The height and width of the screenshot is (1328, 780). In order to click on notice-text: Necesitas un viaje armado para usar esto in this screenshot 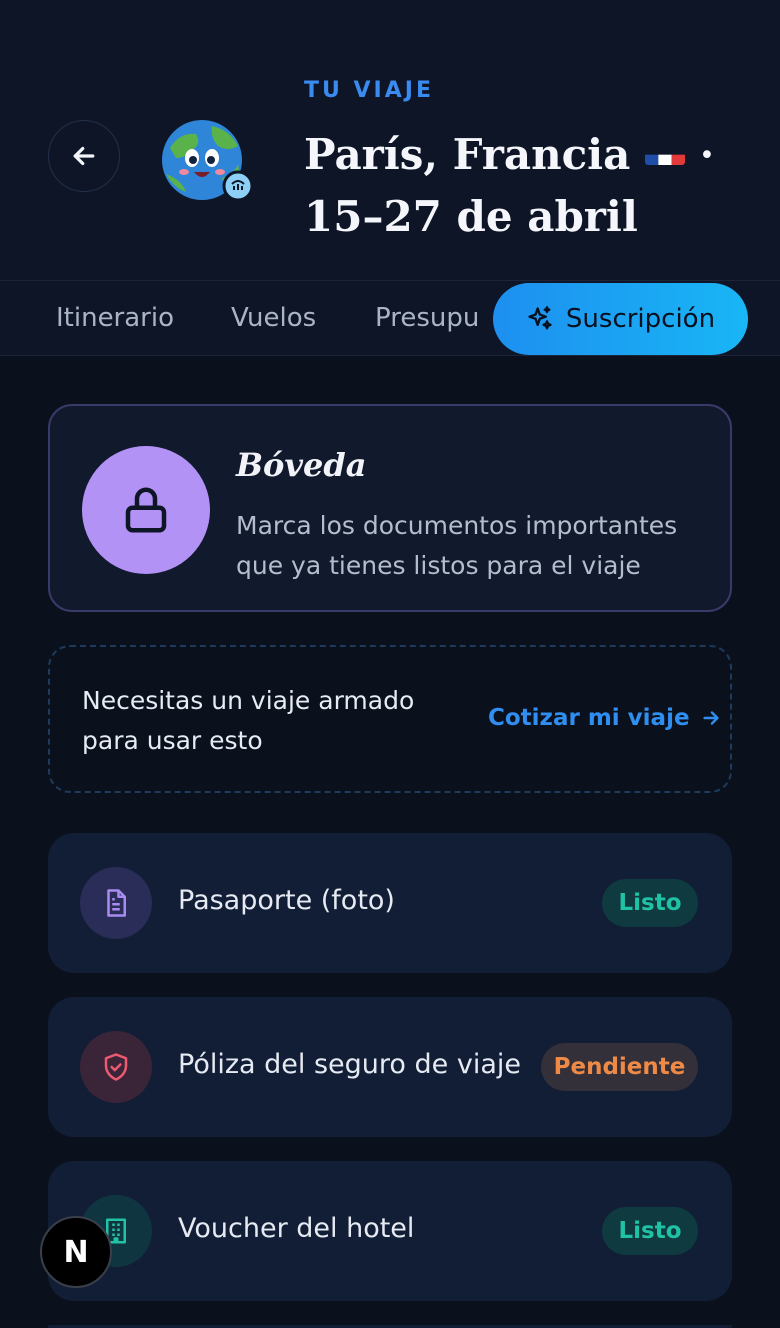, I will do `click(248, 720)`.